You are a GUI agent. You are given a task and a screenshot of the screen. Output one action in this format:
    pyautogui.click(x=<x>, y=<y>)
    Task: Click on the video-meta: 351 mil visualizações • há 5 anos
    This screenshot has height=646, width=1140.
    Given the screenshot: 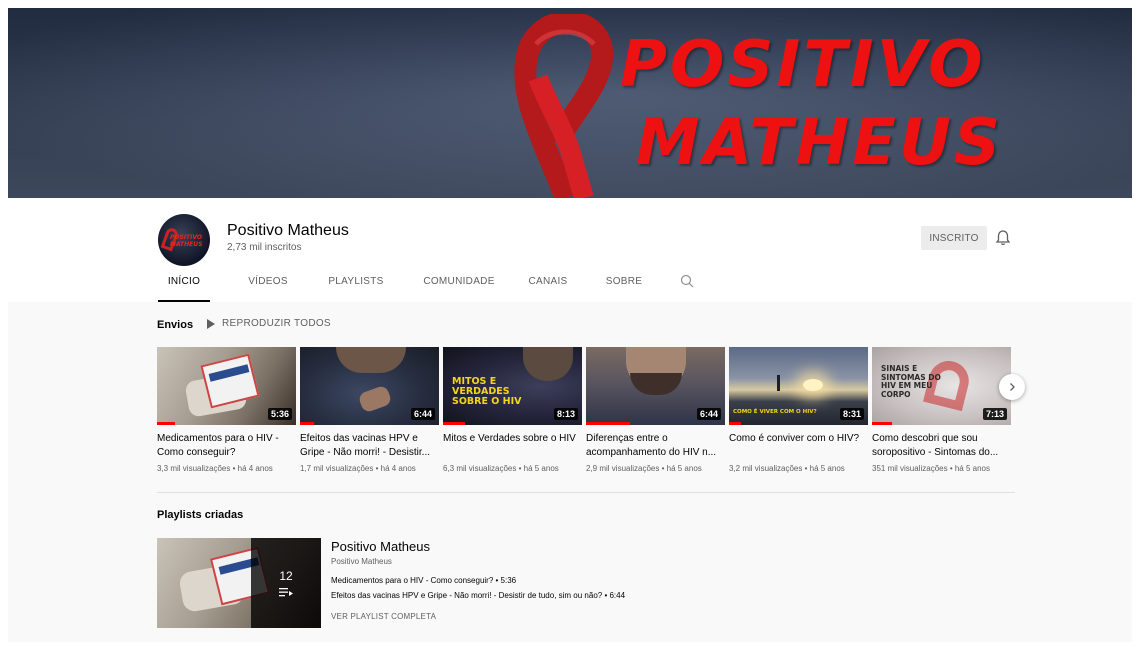 What is the action you would take?
    pyautogui.click(x=931, y=468)
    